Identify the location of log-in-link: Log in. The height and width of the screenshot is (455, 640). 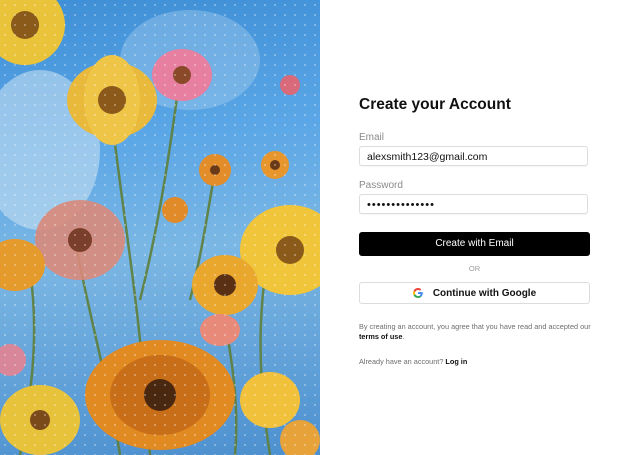
(456, 361).